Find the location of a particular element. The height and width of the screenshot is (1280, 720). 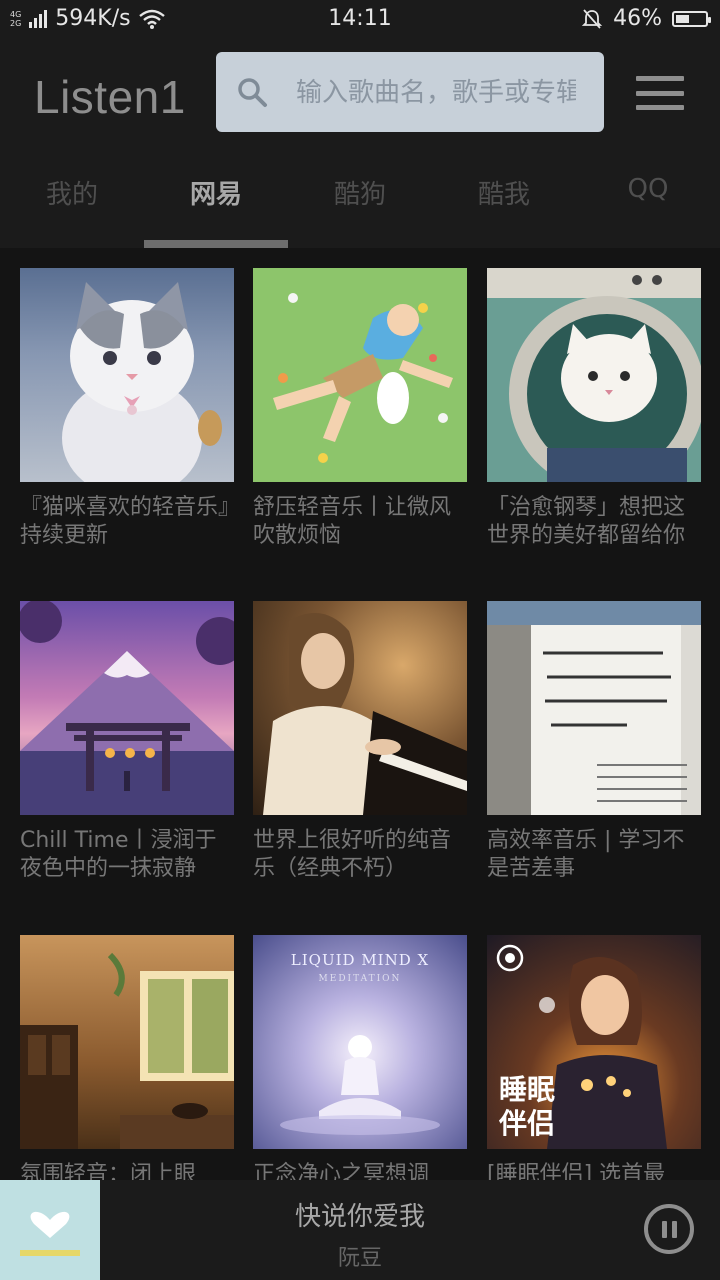

playlist-card: 氛围轻音：闭上眼 is located at coordinates (127, 1057).